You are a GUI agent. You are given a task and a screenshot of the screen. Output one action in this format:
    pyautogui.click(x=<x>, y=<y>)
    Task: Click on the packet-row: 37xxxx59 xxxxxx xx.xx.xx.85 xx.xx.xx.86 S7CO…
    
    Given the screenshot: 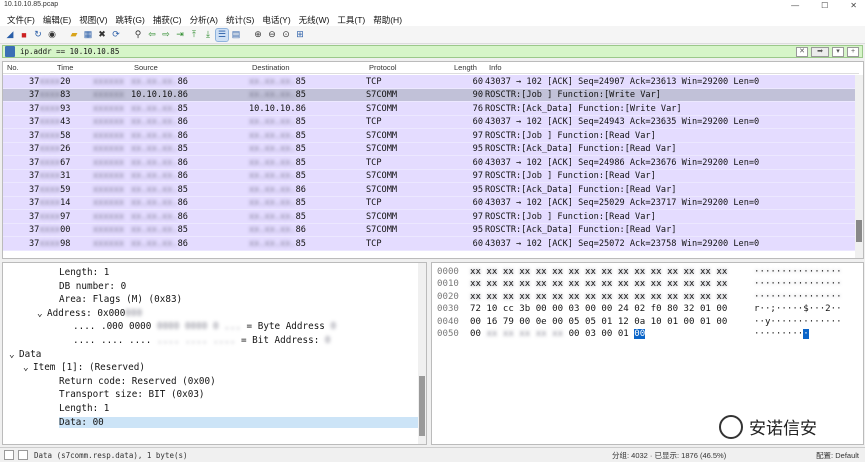 What is the action you would take?
    pyautogui.click(x=429, y=190)
    